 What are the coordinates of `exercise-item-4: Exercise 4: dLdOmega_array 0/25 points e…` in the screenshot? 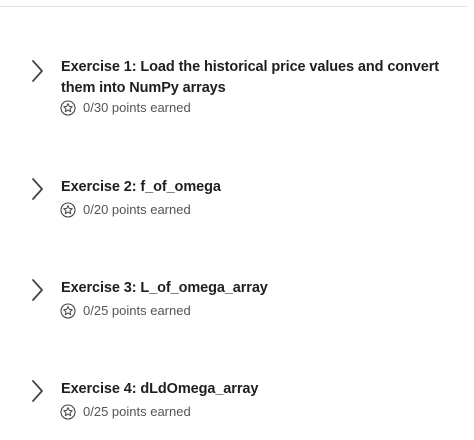 It's located at (237, 400).